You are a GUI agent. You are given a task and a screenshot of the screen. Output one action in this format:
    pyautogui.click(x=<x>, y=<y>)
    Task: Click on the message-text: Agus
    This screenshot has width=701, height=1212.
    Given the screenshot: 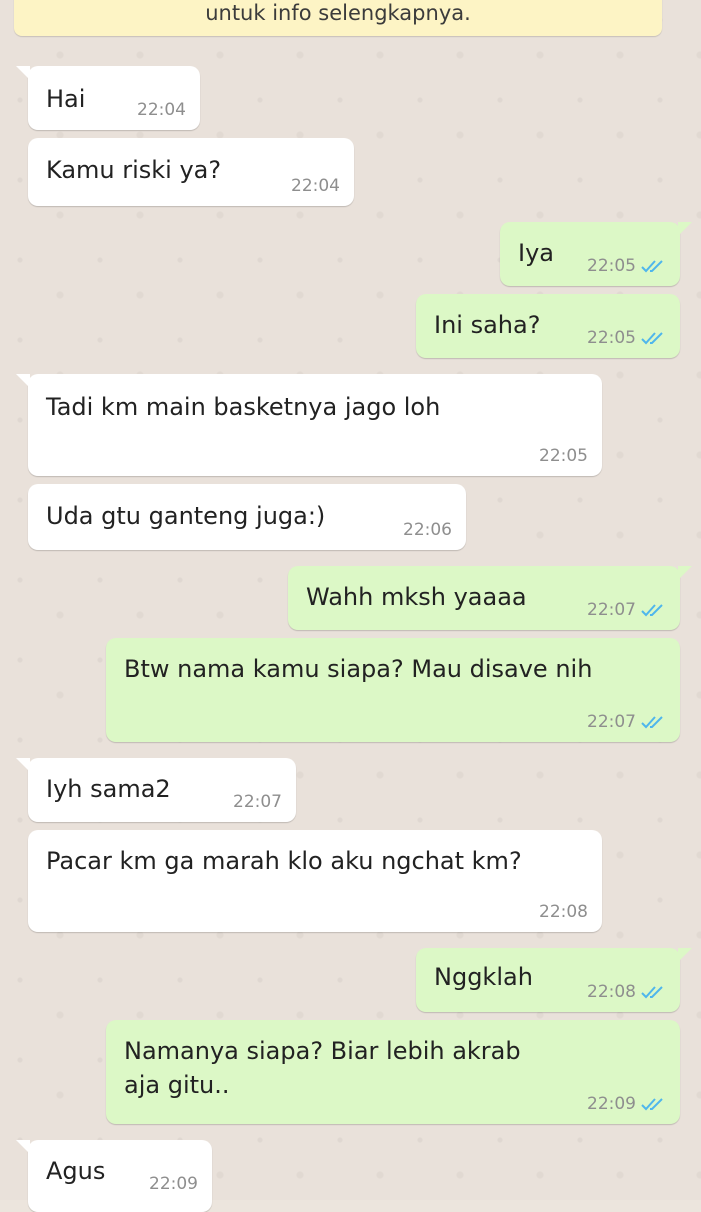 What is the action you would take?
    pyautogui.click(x=76, y=1171)
    